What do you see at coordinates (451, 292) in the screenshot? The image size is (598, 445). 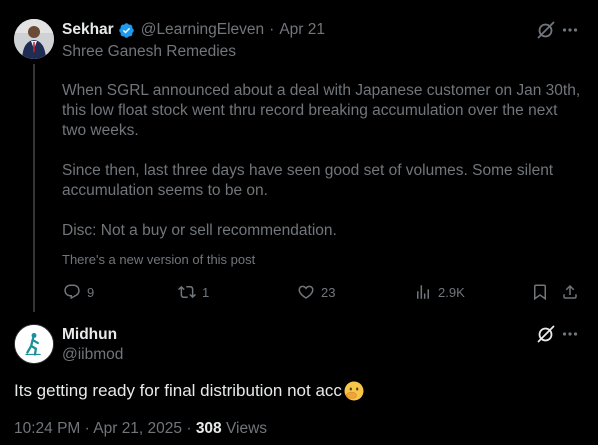 I see `views-count: 2.9K` at bounding box center [451, 292].